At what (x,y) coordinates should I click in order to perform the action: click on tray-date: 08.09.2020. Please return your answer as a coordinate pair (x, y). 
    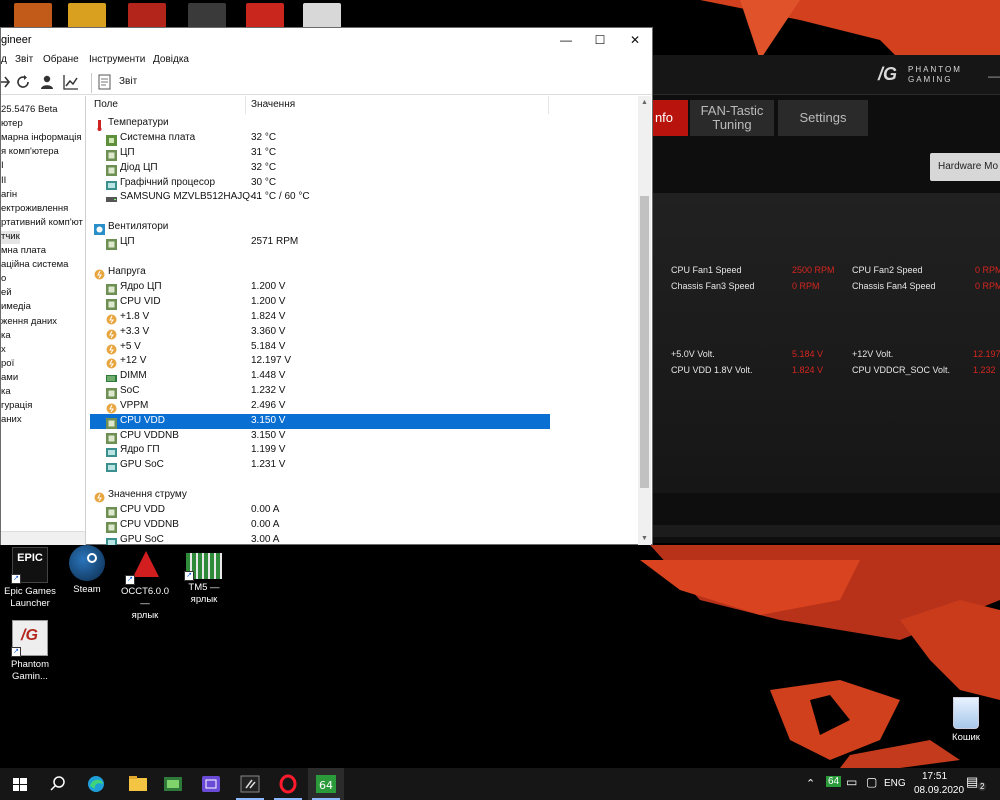
    Looking at the image, I should click on (939, 790).